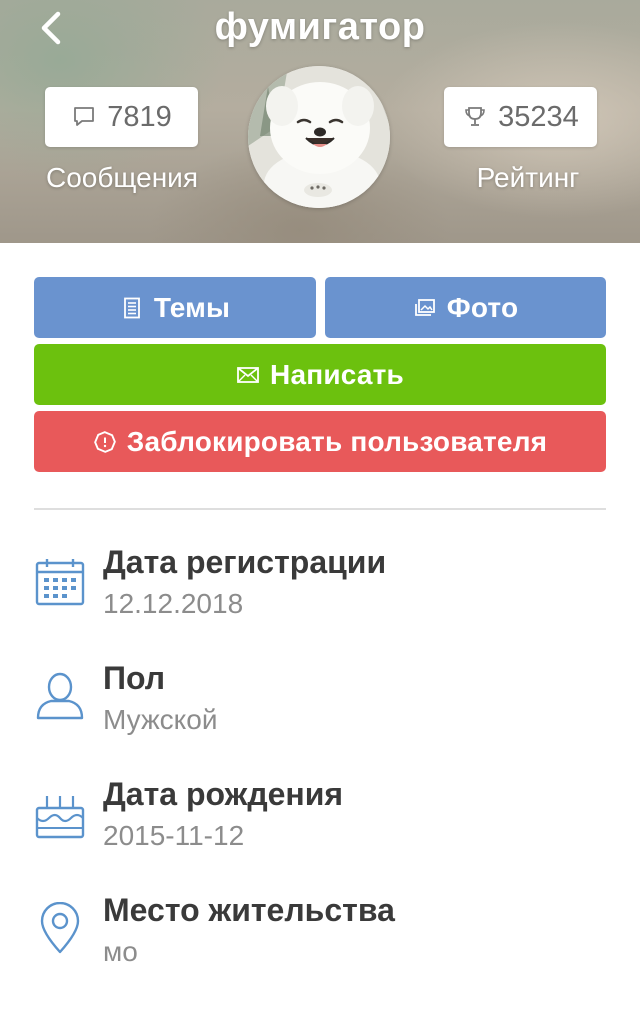 This screenshot has width=640, height=1022. Describe the element at coordinates (60, 582) in the screenshot. I see `calendar-icon` at that location.